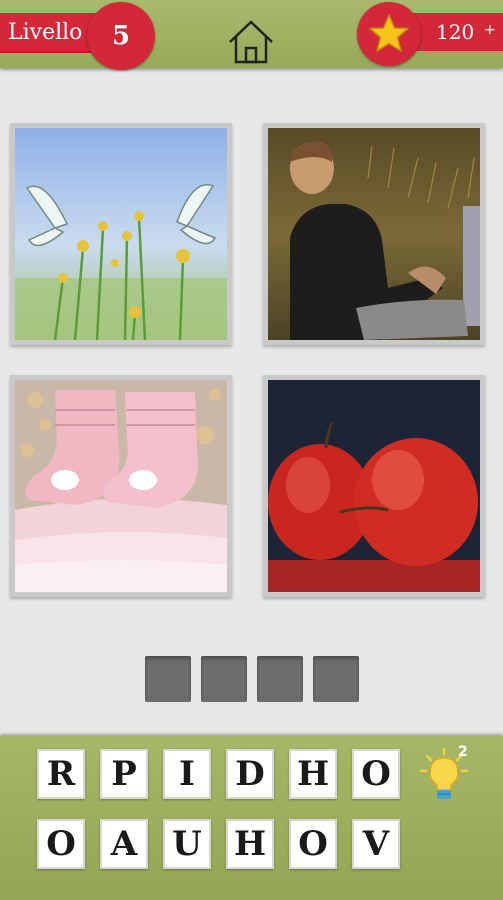 The height and width of the screenshot is (900, 503). I want to click on letter-tile: A, so click(124, 844).